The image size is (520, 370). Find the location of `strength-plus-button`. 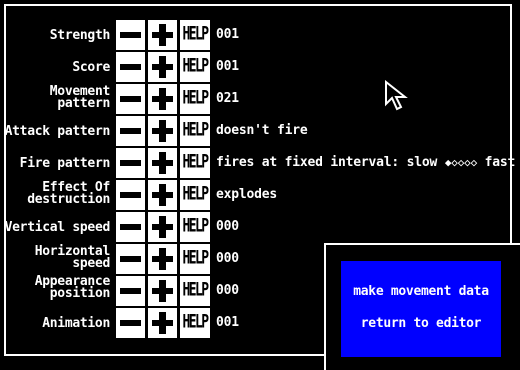

strength-plus-button is located at coordinates (162, 35).